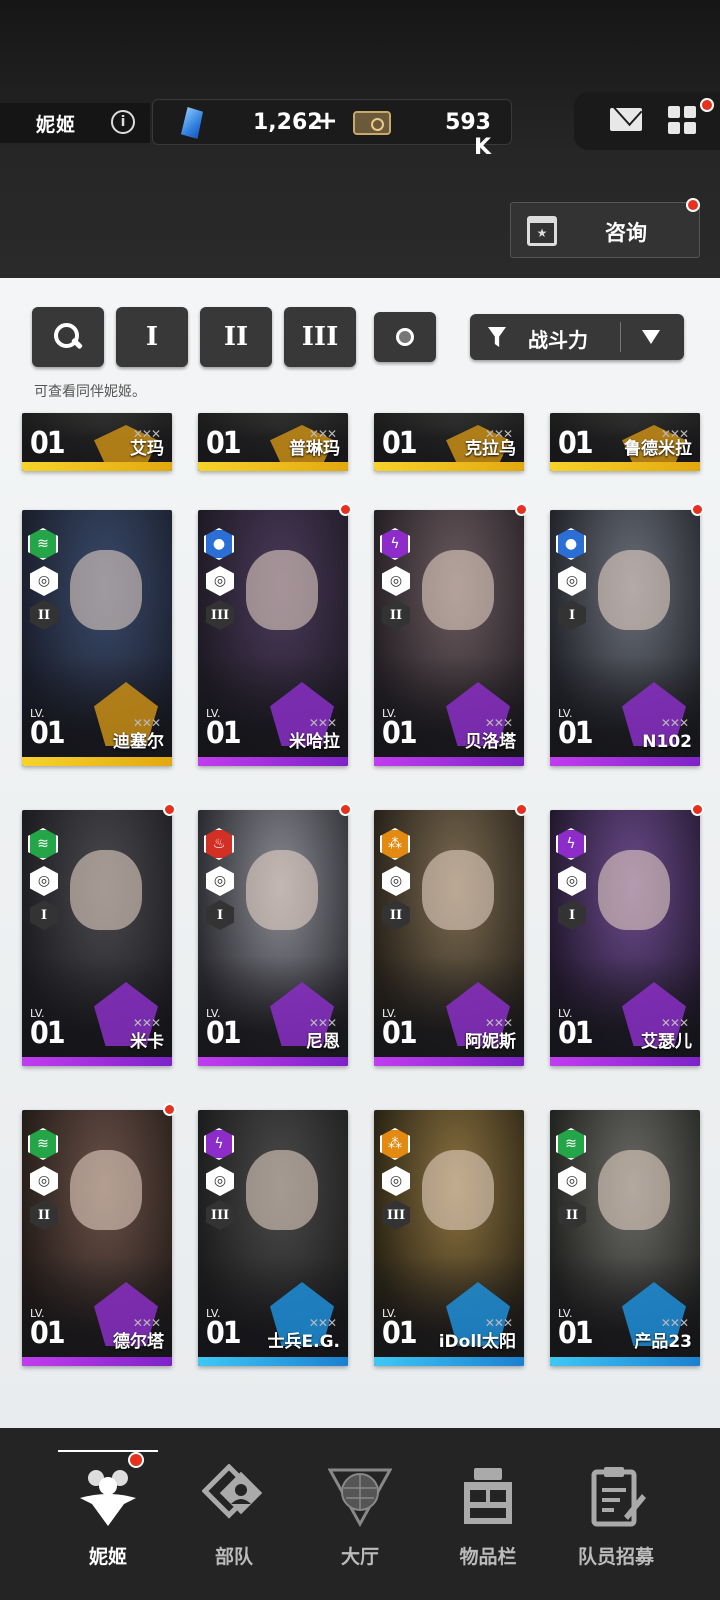 The width and height of the screenshot is (720, 1600). What do you see at coordinates (542, 231) in the screenshot?
I see `calendar-icon: ★` at bounding box center [542, 231].